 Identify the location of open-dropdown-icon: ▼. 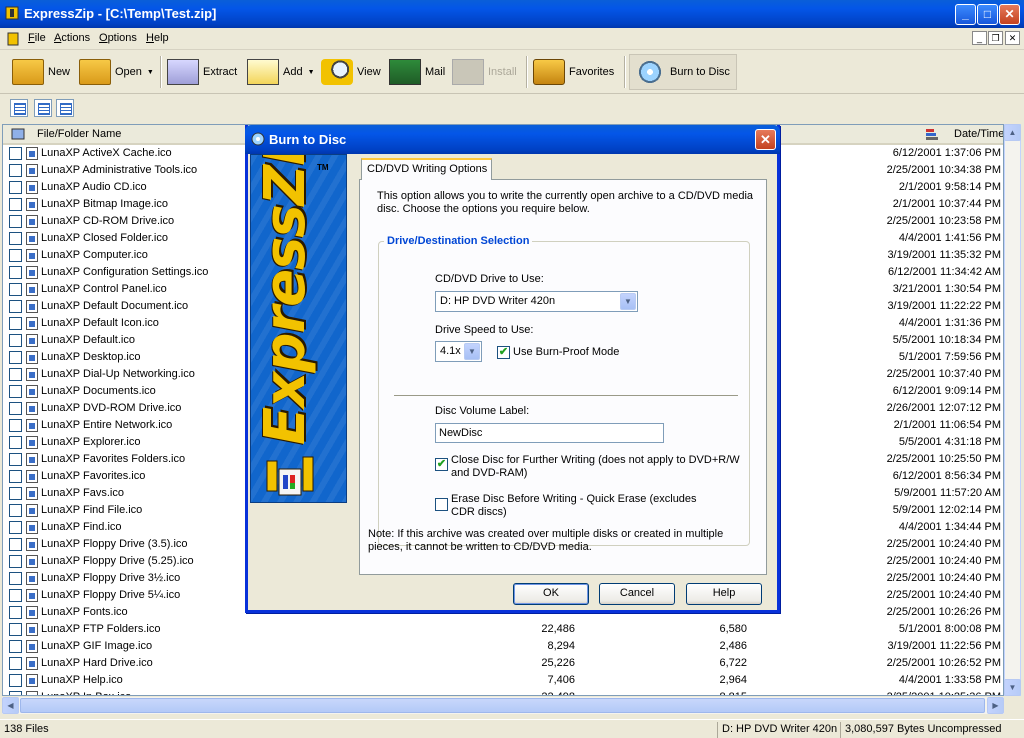
(150, 72).